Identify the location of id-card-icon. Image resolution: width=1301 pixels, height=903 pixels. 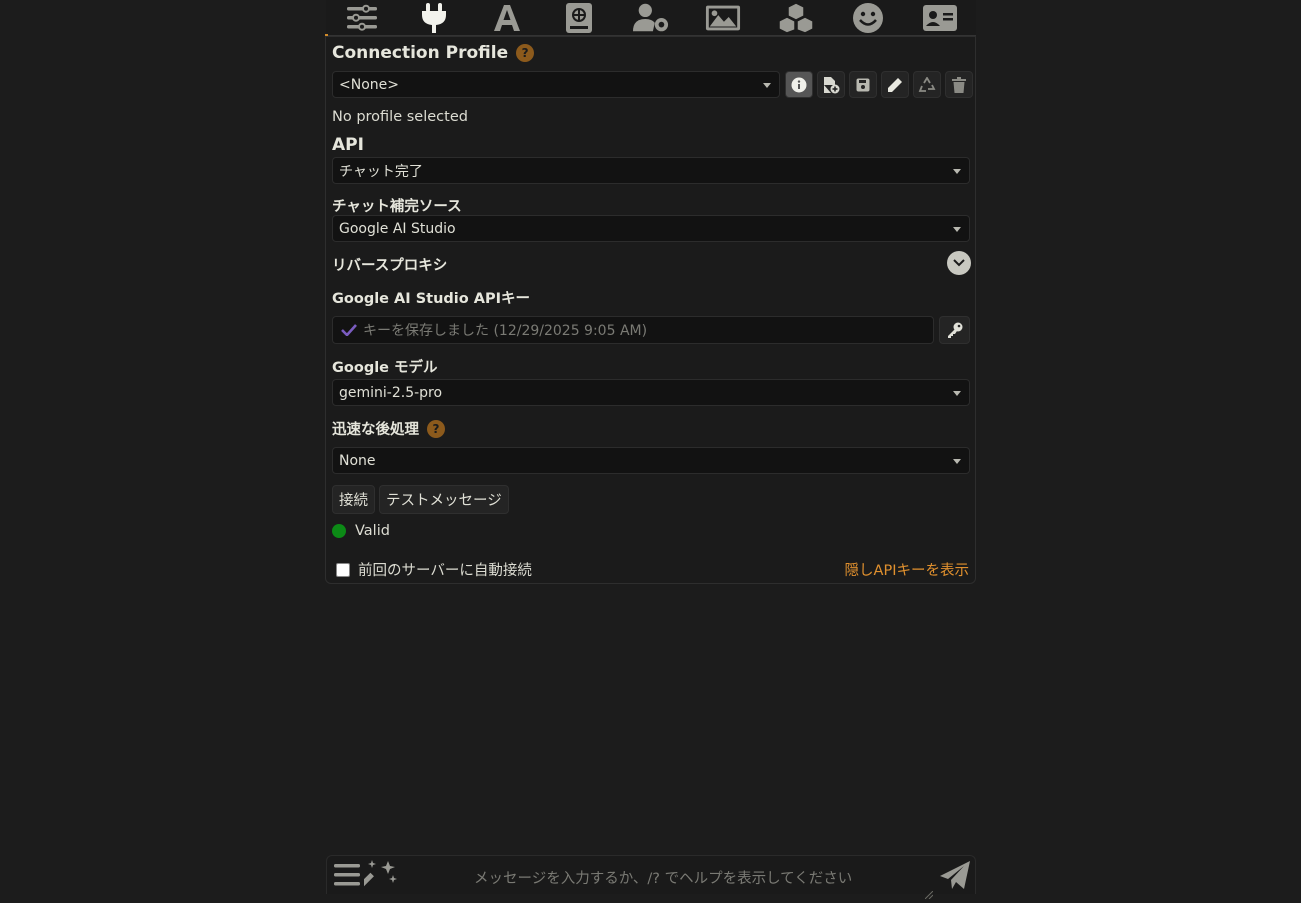
(940, 18).